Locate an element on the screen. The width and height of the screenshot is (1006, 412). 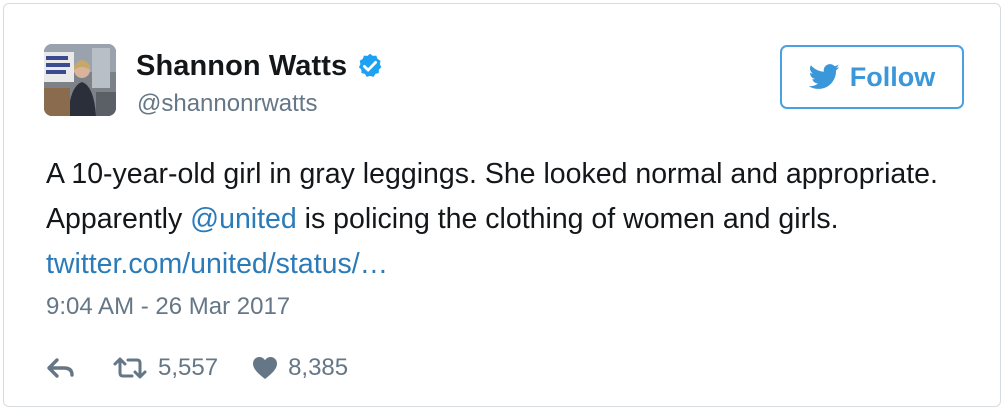
user-handle: @shannonrwatts is located at coordinates (227, 104).